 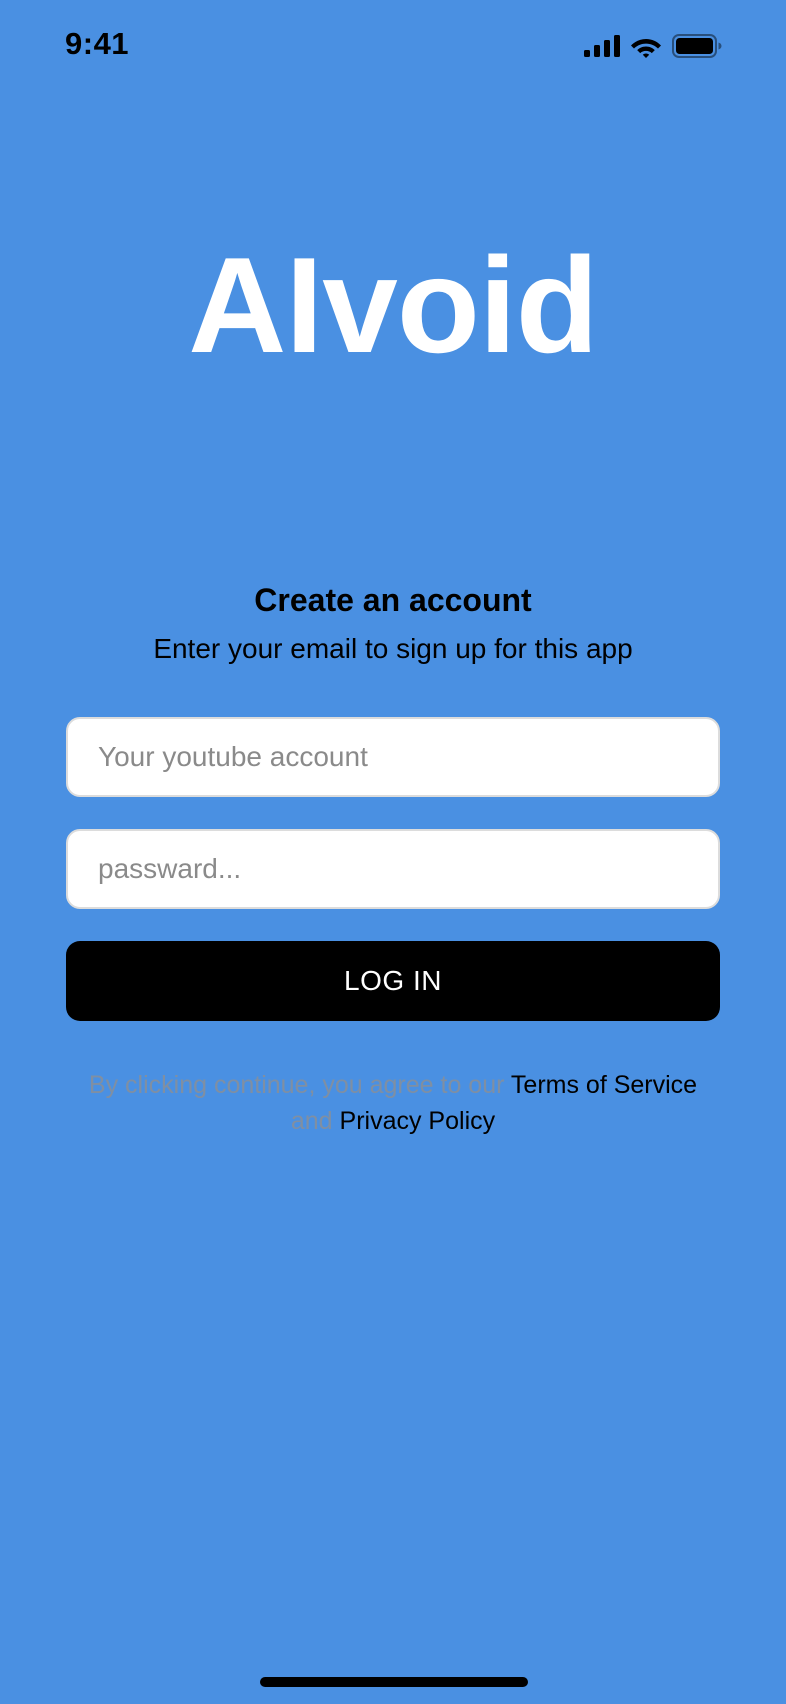 What do you see at coordinates (393, 600) in the screenshot?
I see `page-title: Create an account` at bounding box center [393, 600].